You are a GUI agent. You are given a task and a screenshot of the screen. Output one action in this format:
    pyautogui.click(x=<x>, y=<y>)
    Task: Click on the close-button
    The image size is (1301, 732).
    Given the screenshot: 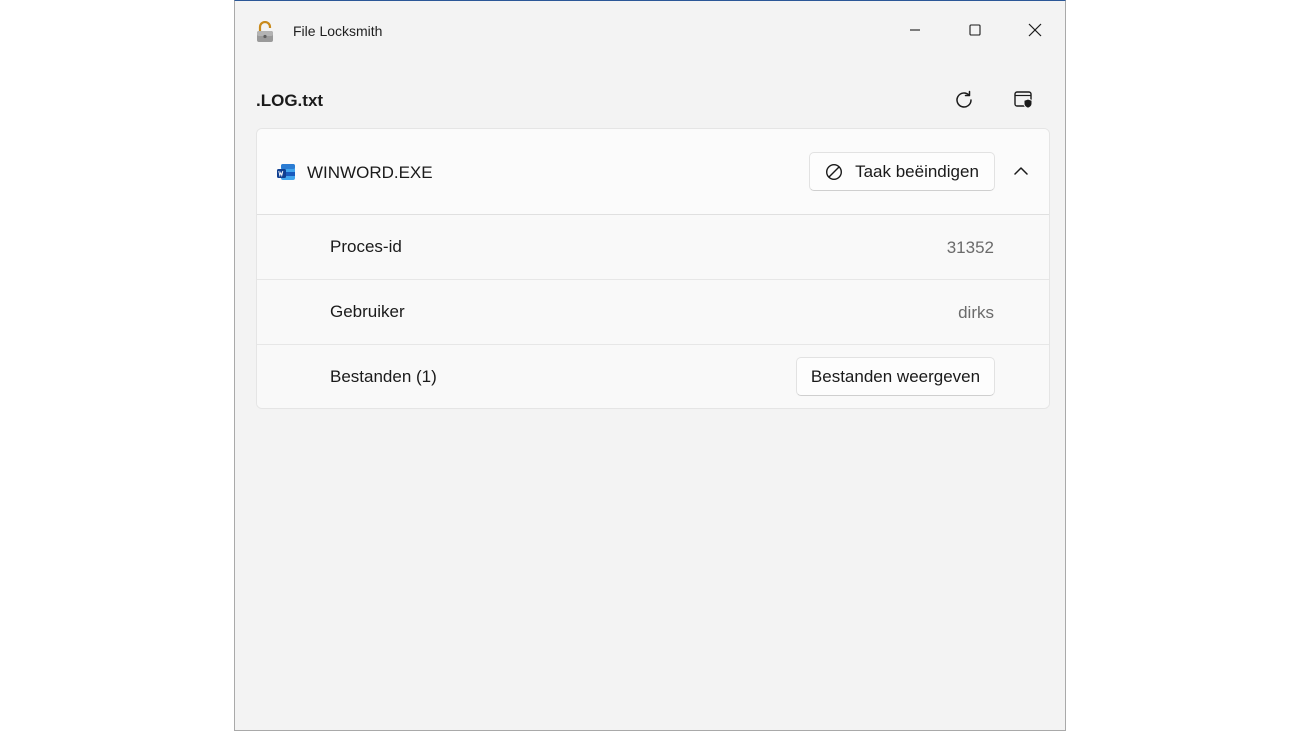 What is the action you would take?
    pyautogui.click(x=1035, y=30)
    